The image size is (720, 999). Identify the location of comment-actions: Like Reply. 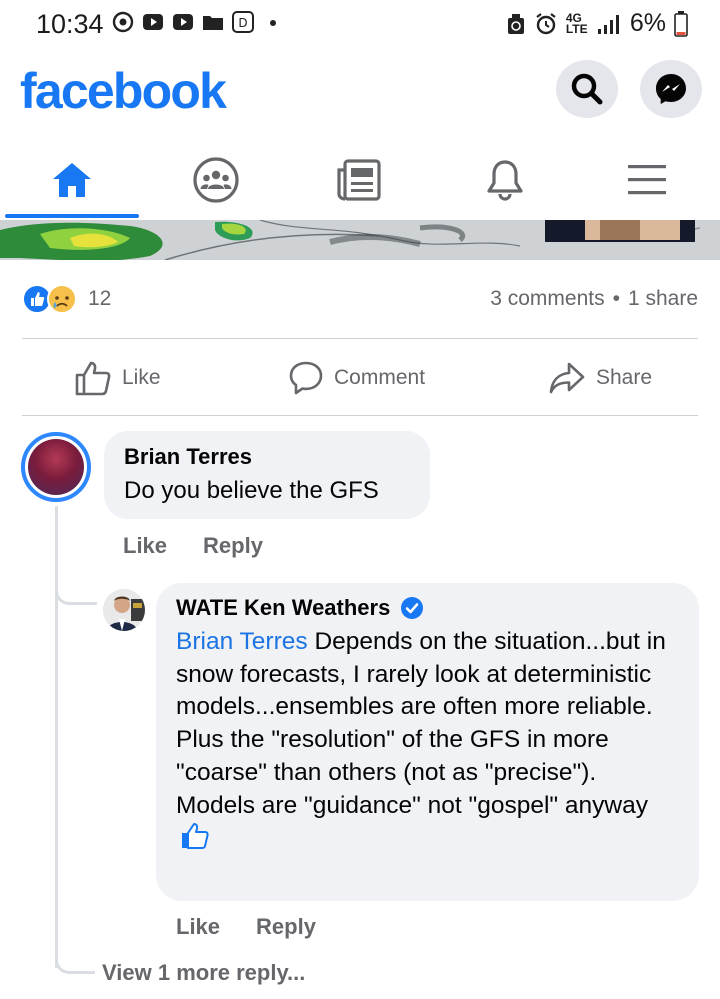
(193, 546).